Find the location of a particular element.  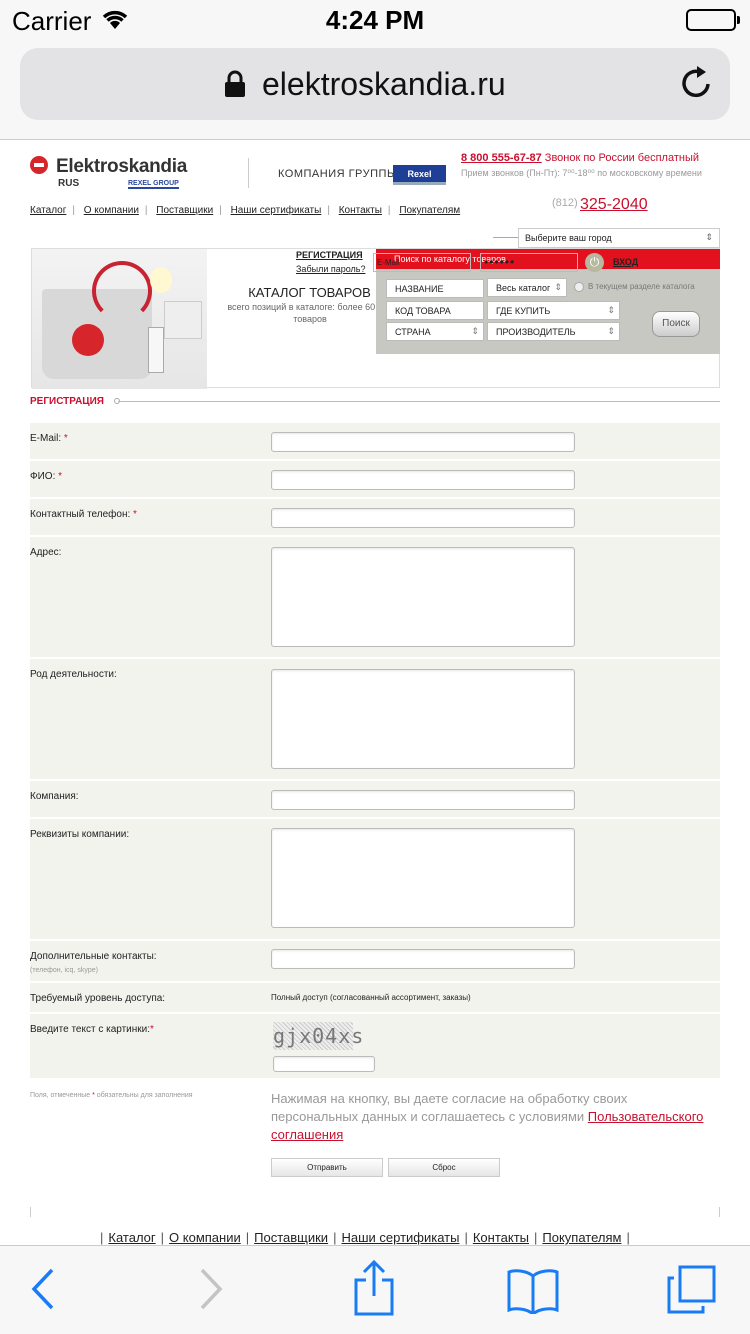

reload-icon is located at coordinates (697, 84).